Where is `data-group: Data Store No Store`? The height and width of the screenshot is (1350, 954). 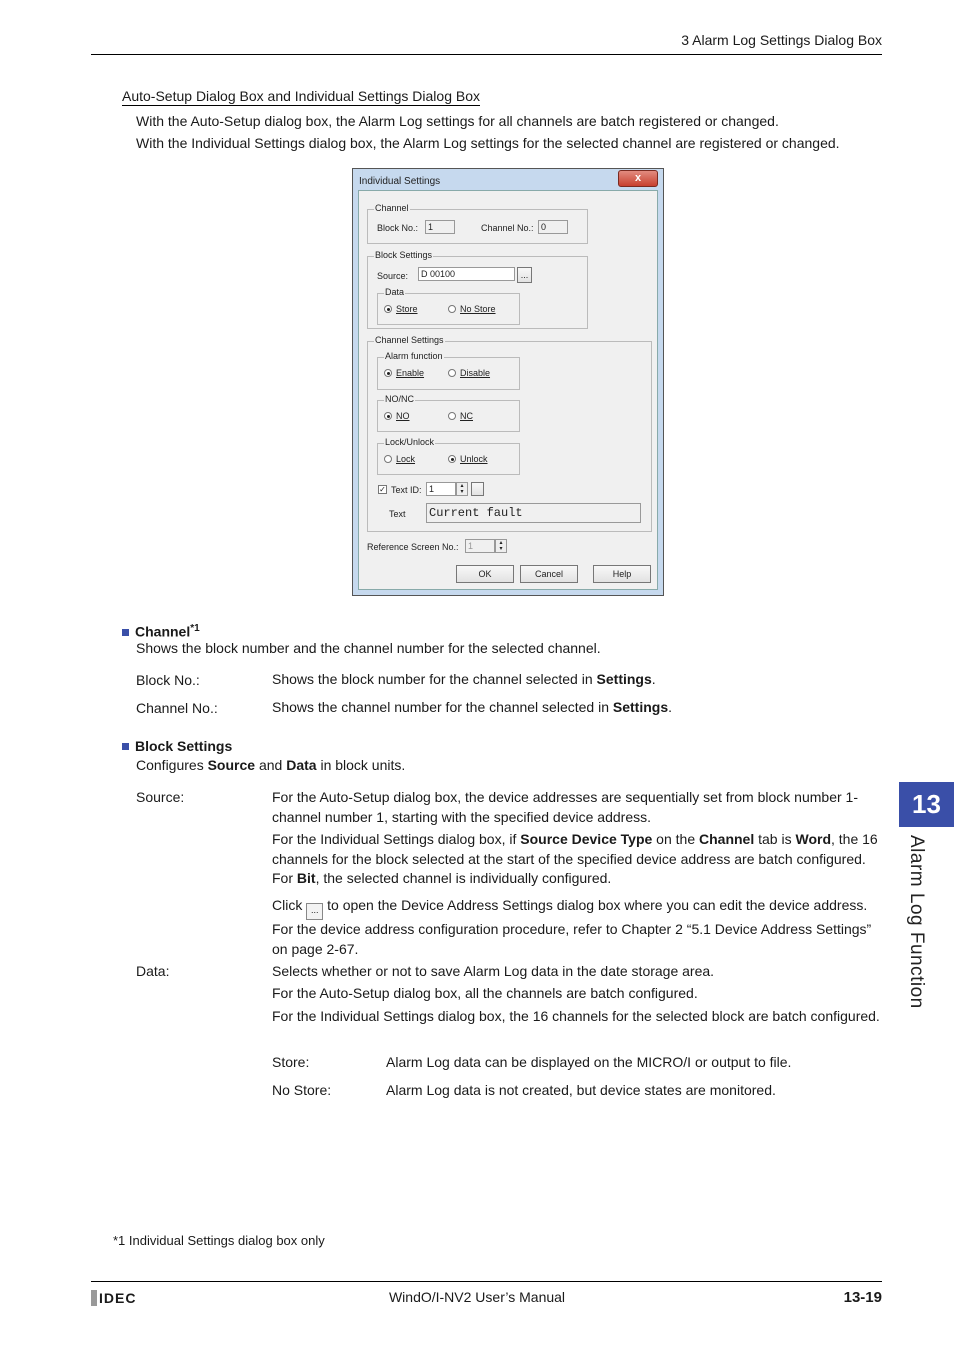
data-group: Data Store No Store is located at coordinates (448, 306).